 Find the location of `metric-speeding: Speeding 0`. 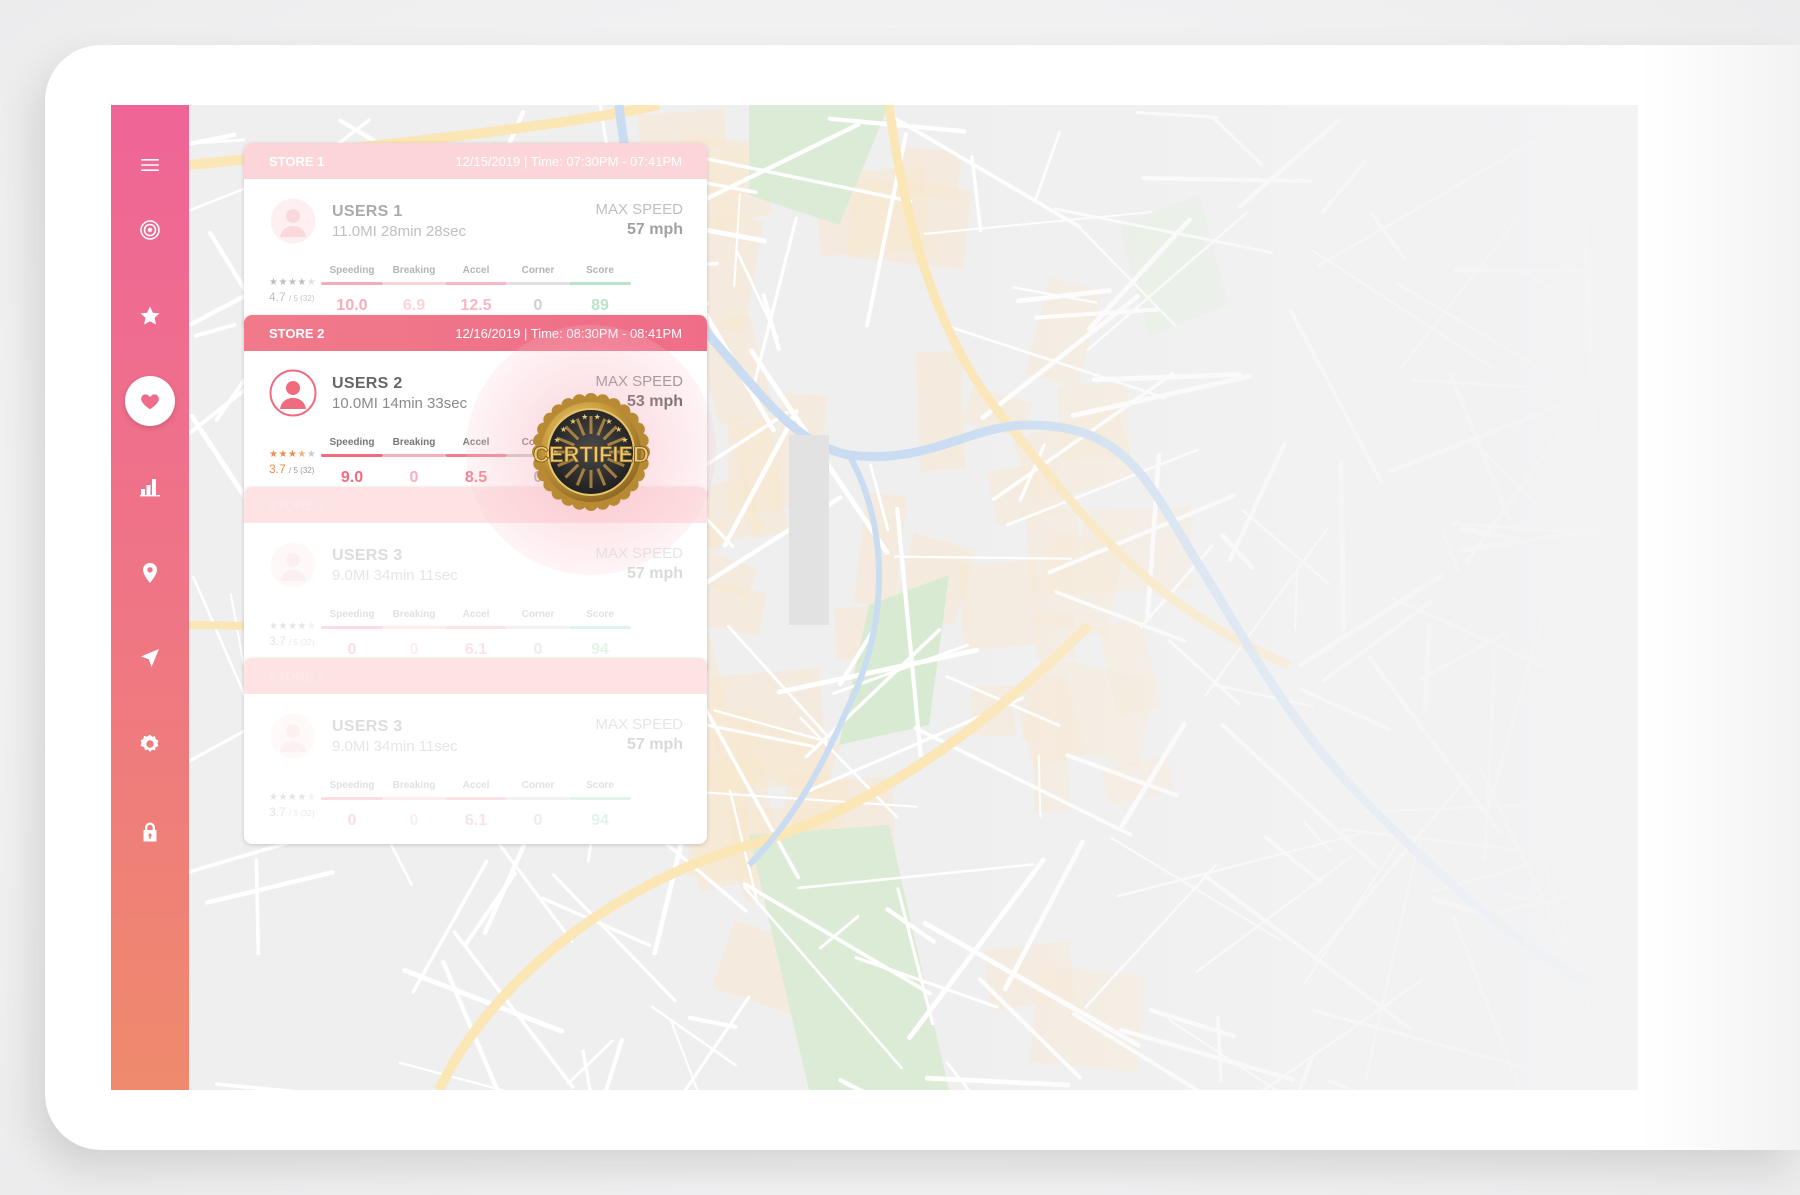

metric-speeding: Speeding 0 is located at coordinates (352, 634).